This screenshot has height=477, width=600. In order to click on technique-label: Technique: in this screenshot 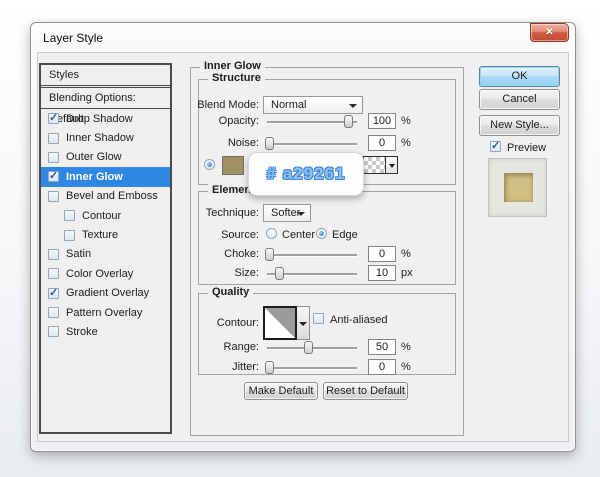, I will do `click(232, 213)`.